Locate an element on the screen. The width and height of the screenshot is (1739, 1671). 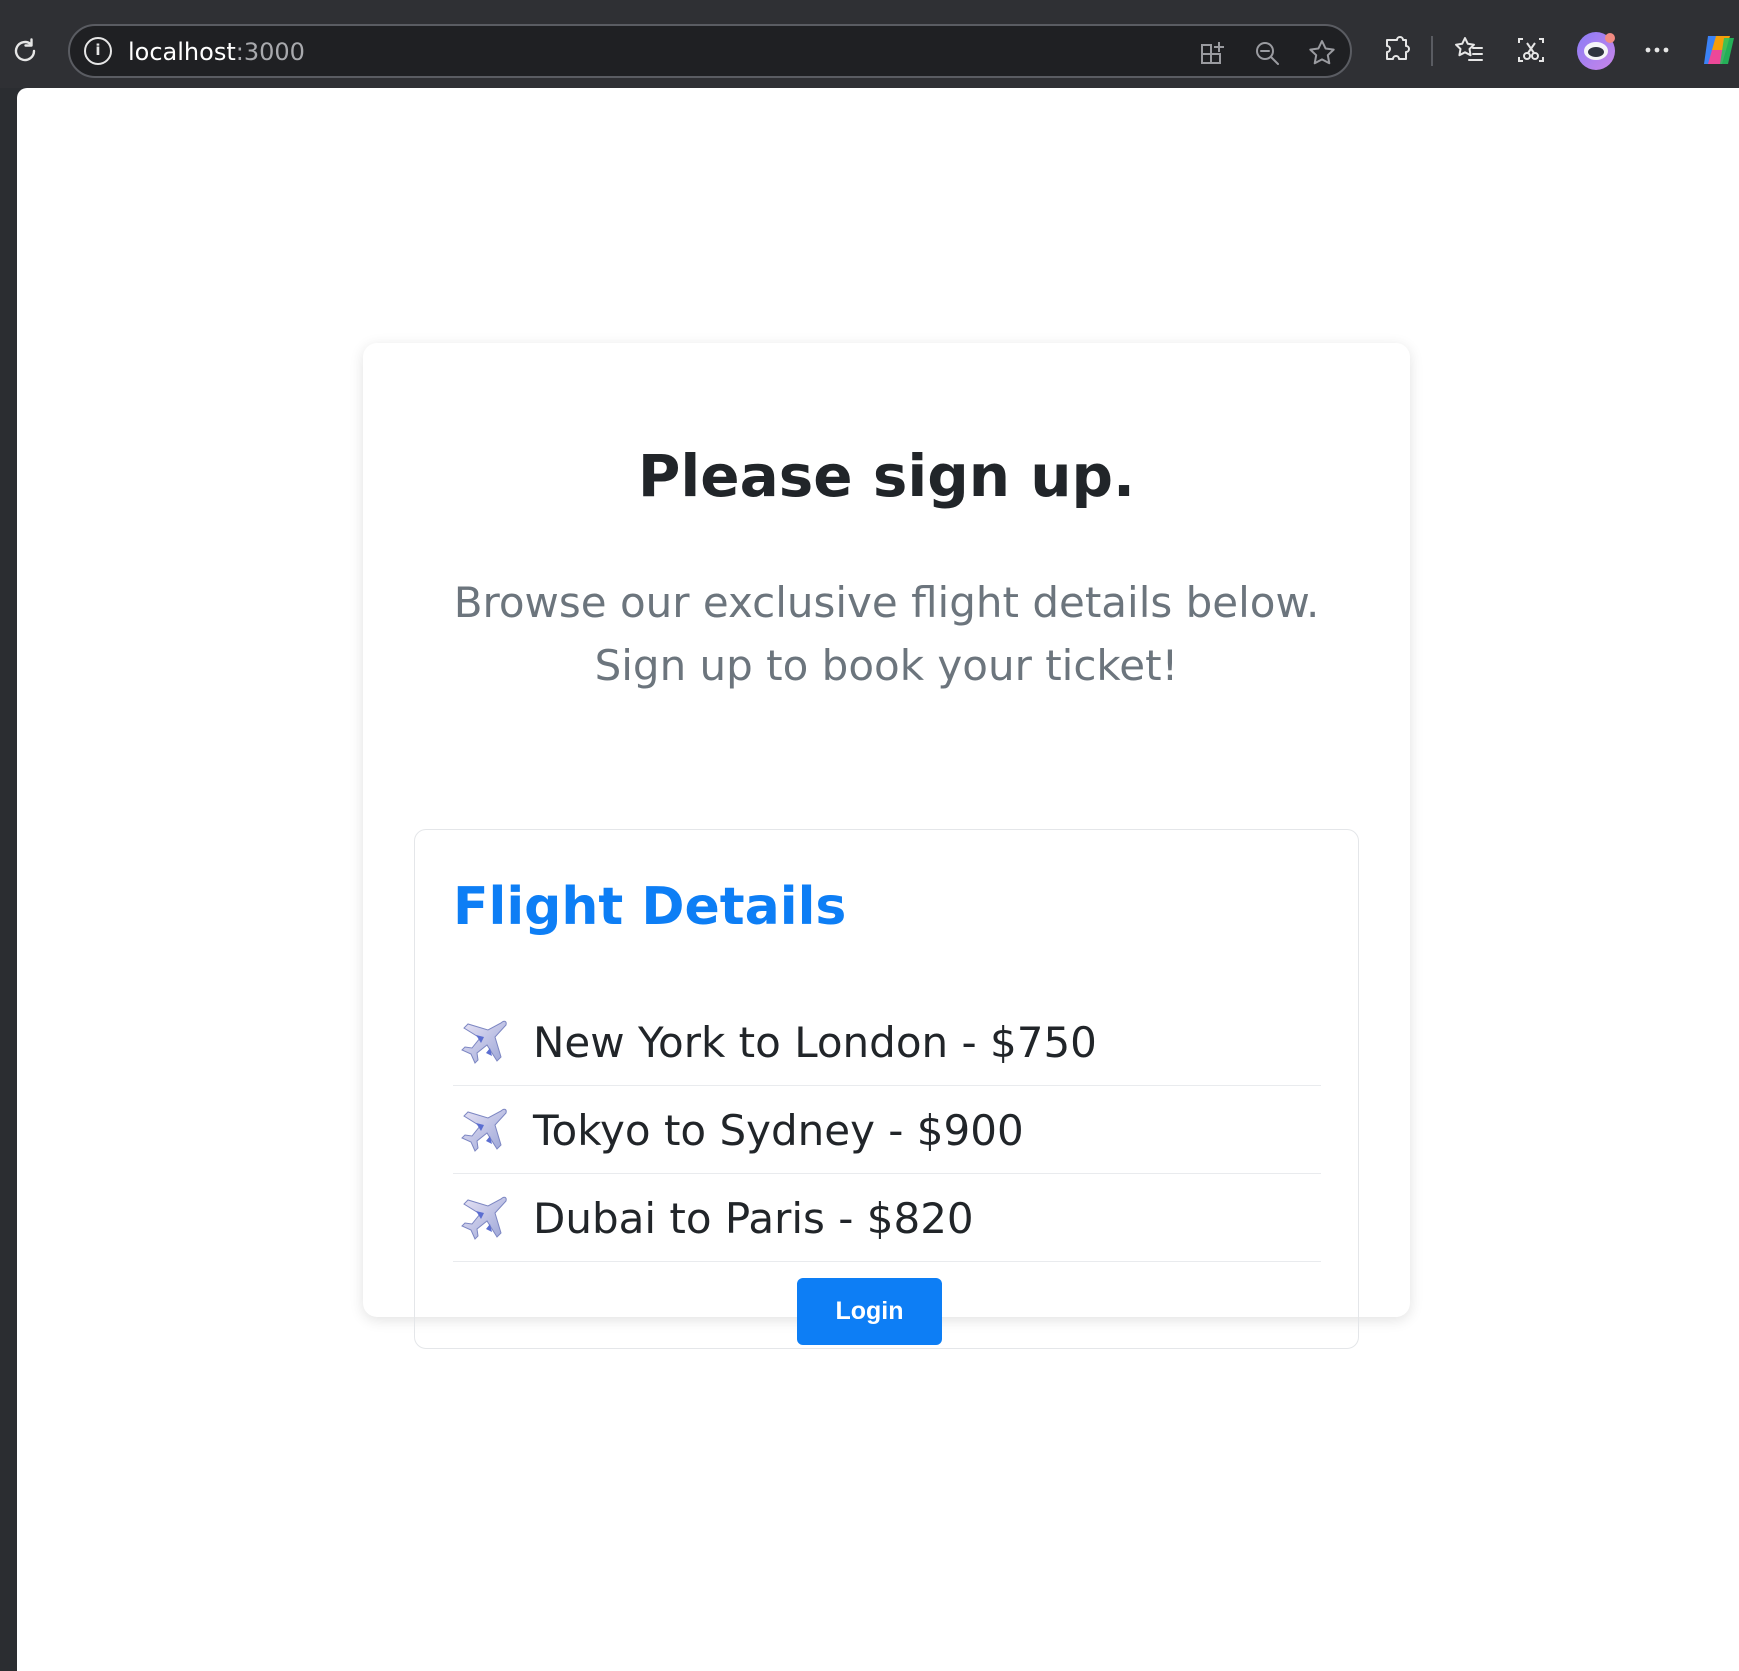
login-button: Login is located at coordinates (869, 1311).